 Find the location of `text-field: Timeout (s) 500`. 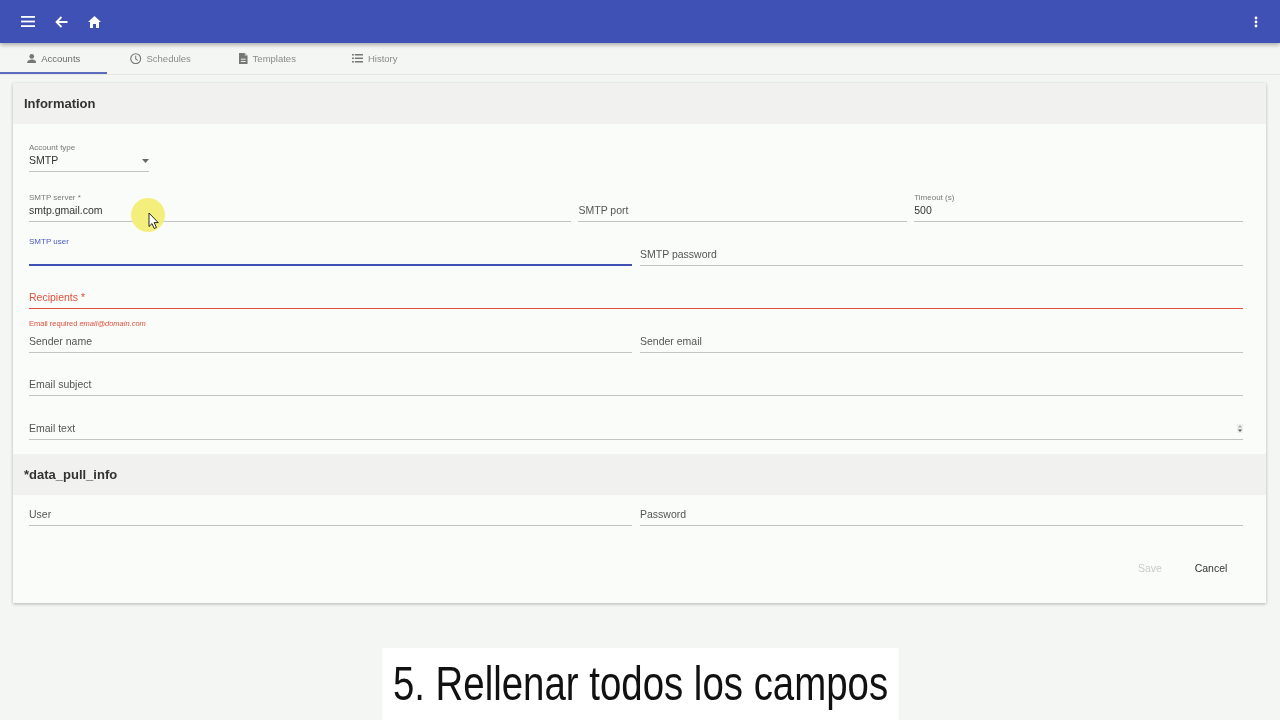

text-field: Timeout (s) 500 is located at coordinates (1078, 207).